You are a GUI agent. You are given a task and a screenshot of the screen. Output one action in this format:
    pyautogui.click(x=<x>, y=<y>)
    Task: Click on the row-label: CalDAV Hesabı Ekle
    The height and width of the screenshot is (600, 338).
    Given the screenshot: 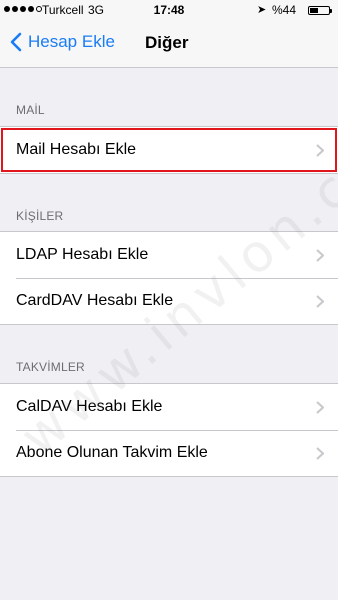 What is the action you would take?
    pyautogui.click(x=89, y=406)
    